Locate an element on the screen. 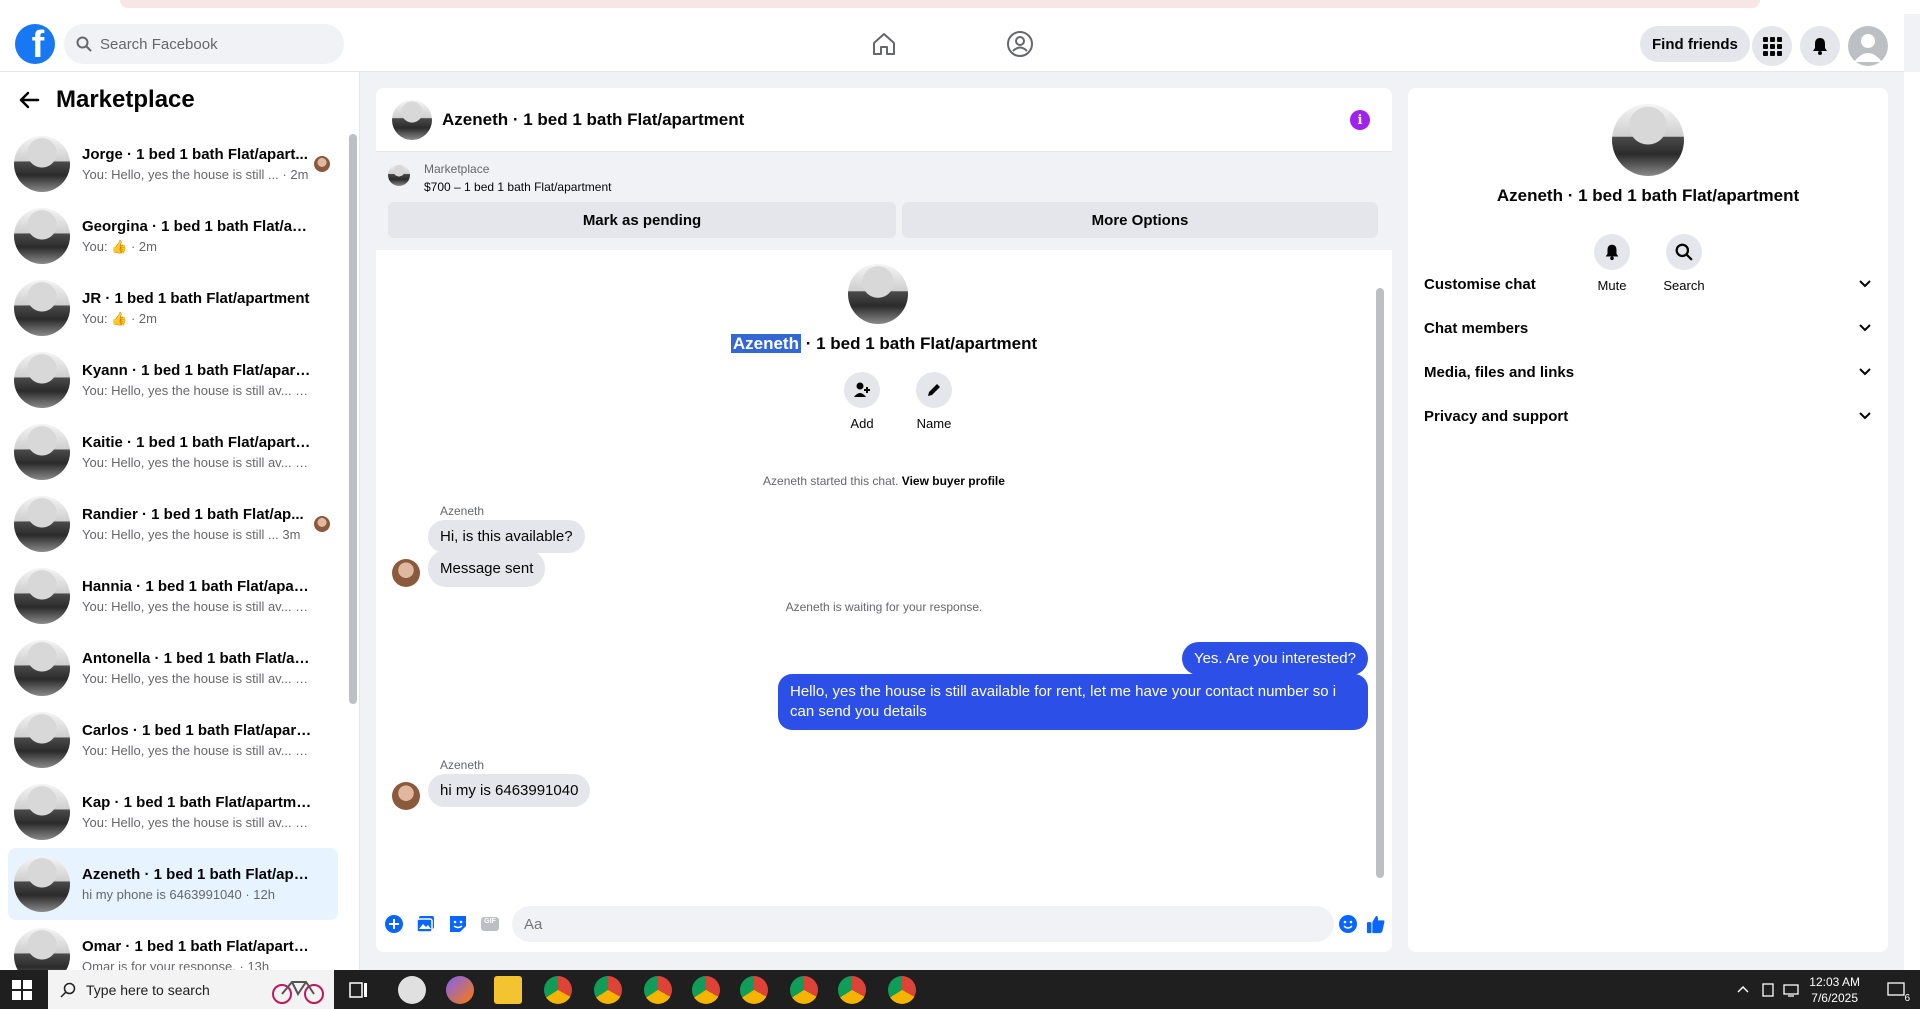 The width and height of the screenshot is (1920, 1009). taskbar-clock: 12:03 AM 7/6/2025 is located at coordinates (1834, 990).